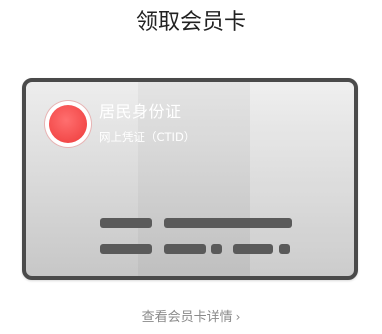 This screenshot has width=382, height=334. I want to click on chevron-right-icon: ›, so click(238, 317).